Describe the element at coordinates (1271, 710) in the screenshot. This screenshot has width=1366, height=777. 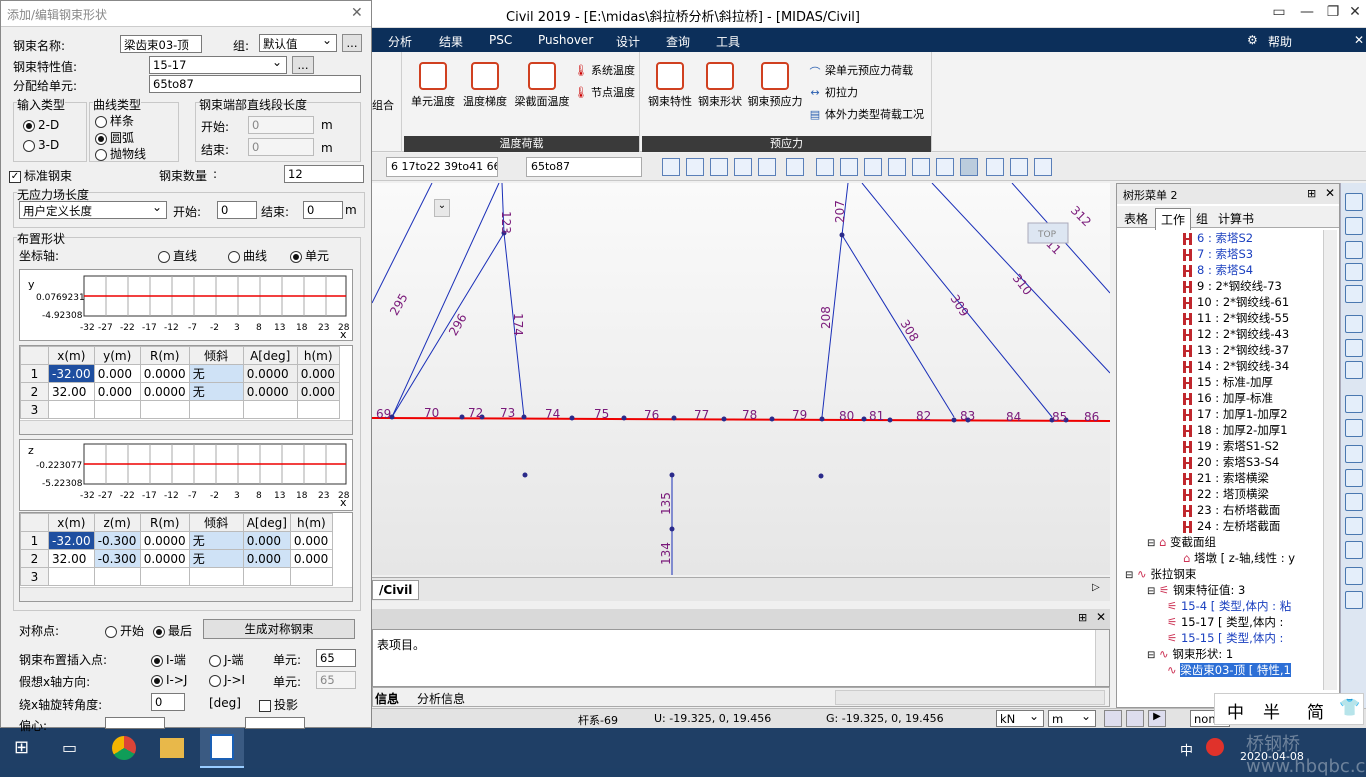
I see `ime-width: 半` at that location.